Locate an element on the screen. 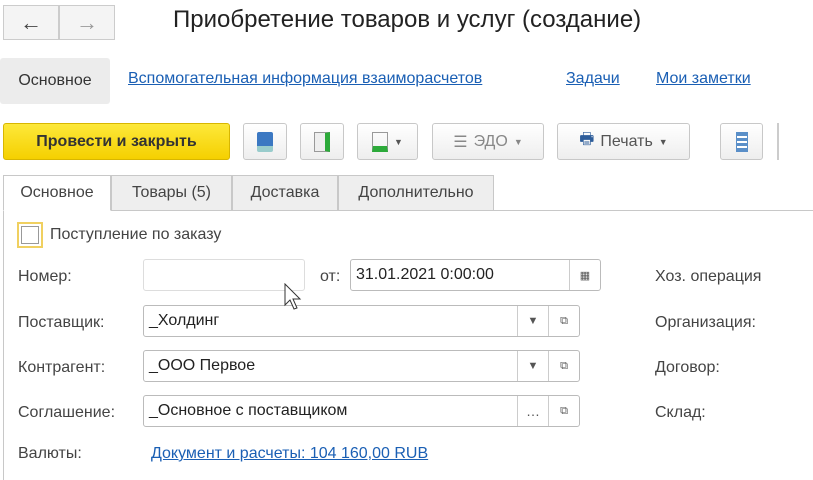 The image size is (813, 480). date-input: 31.01.2021 0:00:00 ▦ is located at coordinates (475, 275).